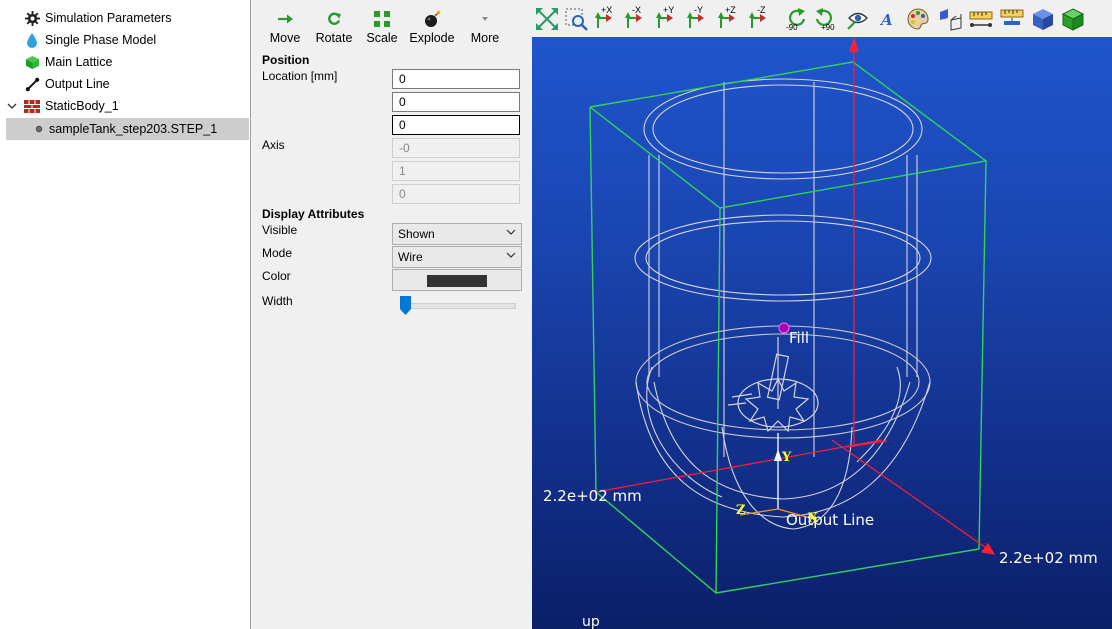  I want to click on rotate-label: Rotate, so click(334, 38).